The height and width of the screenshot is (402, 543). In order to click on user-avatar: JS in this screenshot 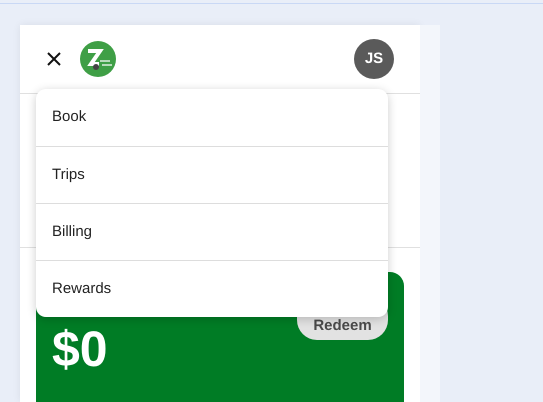, I will do `click(374, 59)`.